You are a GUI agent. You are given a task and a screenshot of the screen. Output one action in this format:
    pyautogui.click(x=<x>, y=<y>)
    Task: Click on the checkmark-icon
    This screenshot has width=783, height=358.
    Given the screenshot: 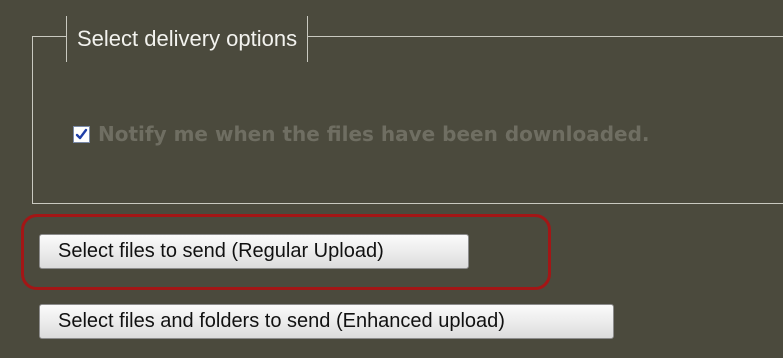 What is the action you would take?
    pyautogui.click(x=81, y=133)
    